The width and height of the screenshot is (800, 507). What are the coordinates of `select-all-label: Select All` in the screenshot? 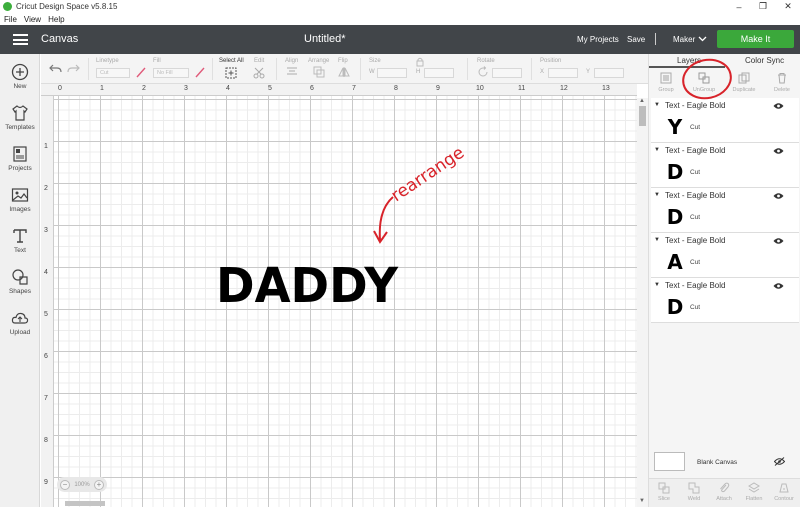 It's located at (231, 61).